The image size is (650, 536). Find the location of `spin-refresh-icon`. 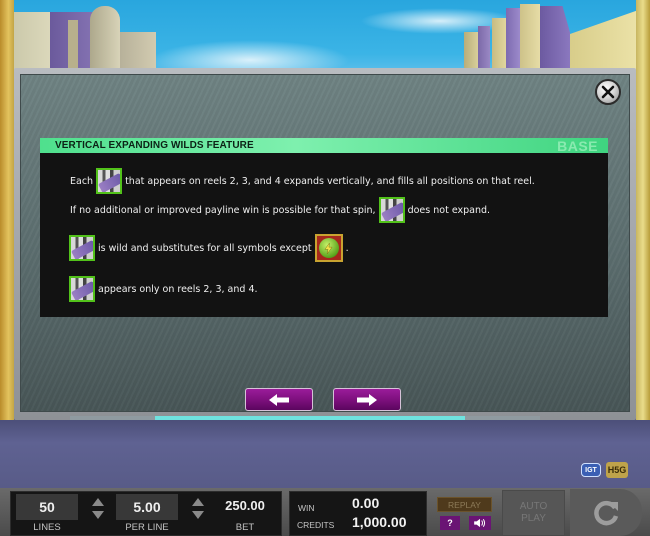

spin-refresh-icon is located at coordinates (606, 512).